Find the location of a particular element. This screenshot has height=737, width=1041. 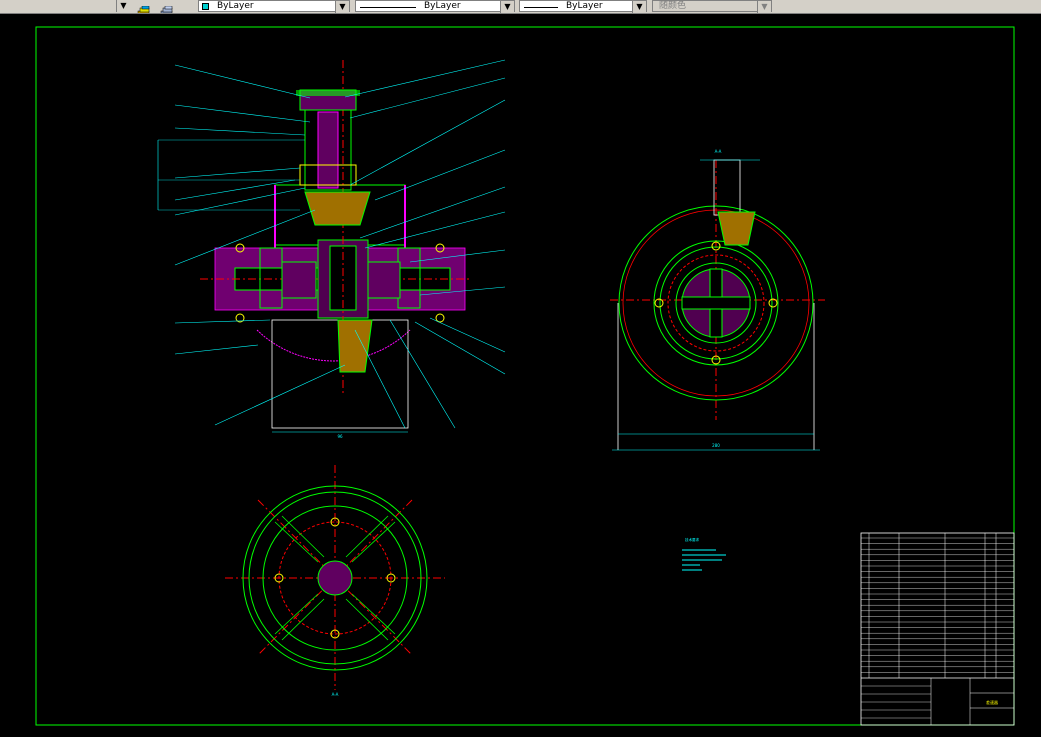

dim-side-width: 280 is located at coordinates (716, 445).